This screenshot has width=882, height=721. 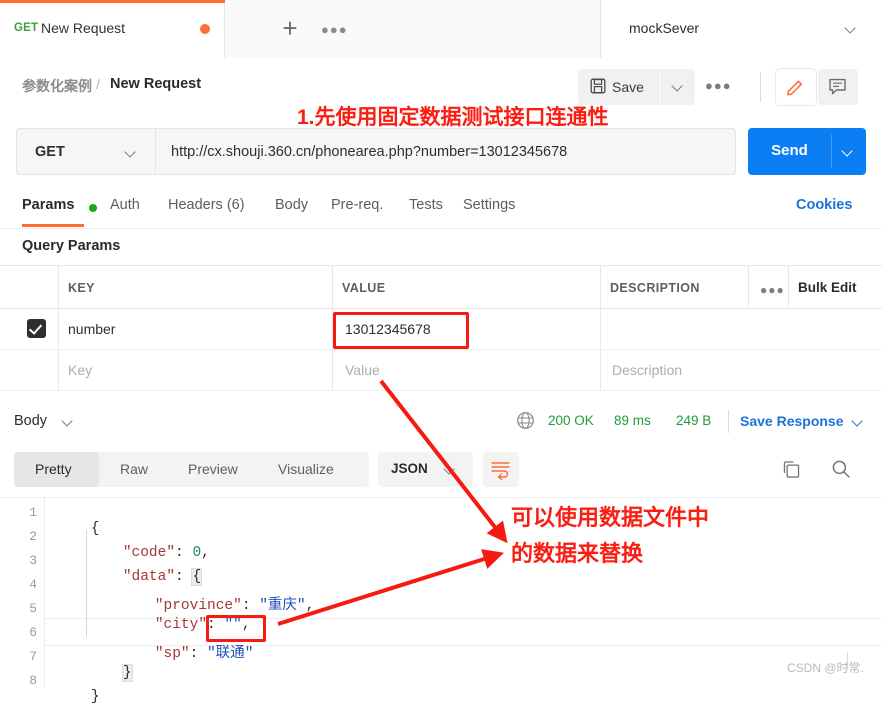 I want to click on breadcrumb-collection: 参数化案例, so click(x=57, y=86).